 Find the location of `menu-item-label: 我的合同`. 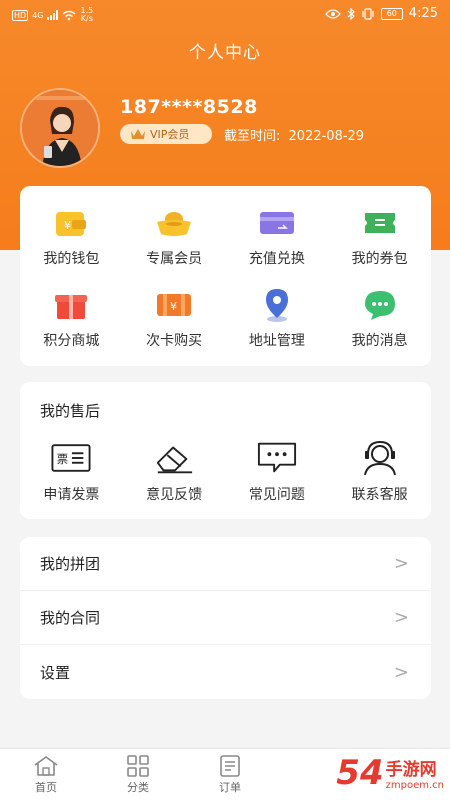

menu-item-label: 我的合同 is located at coordinates (70, 618).